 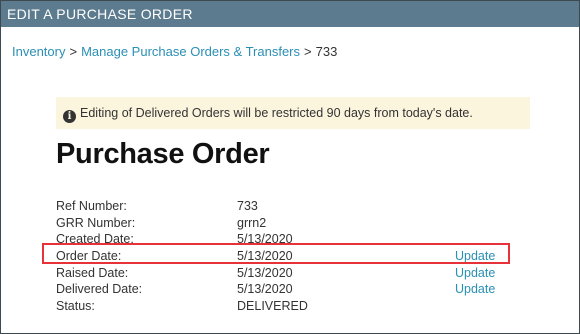 I want to click on detail-value: 733, so click(x=247, y=206).